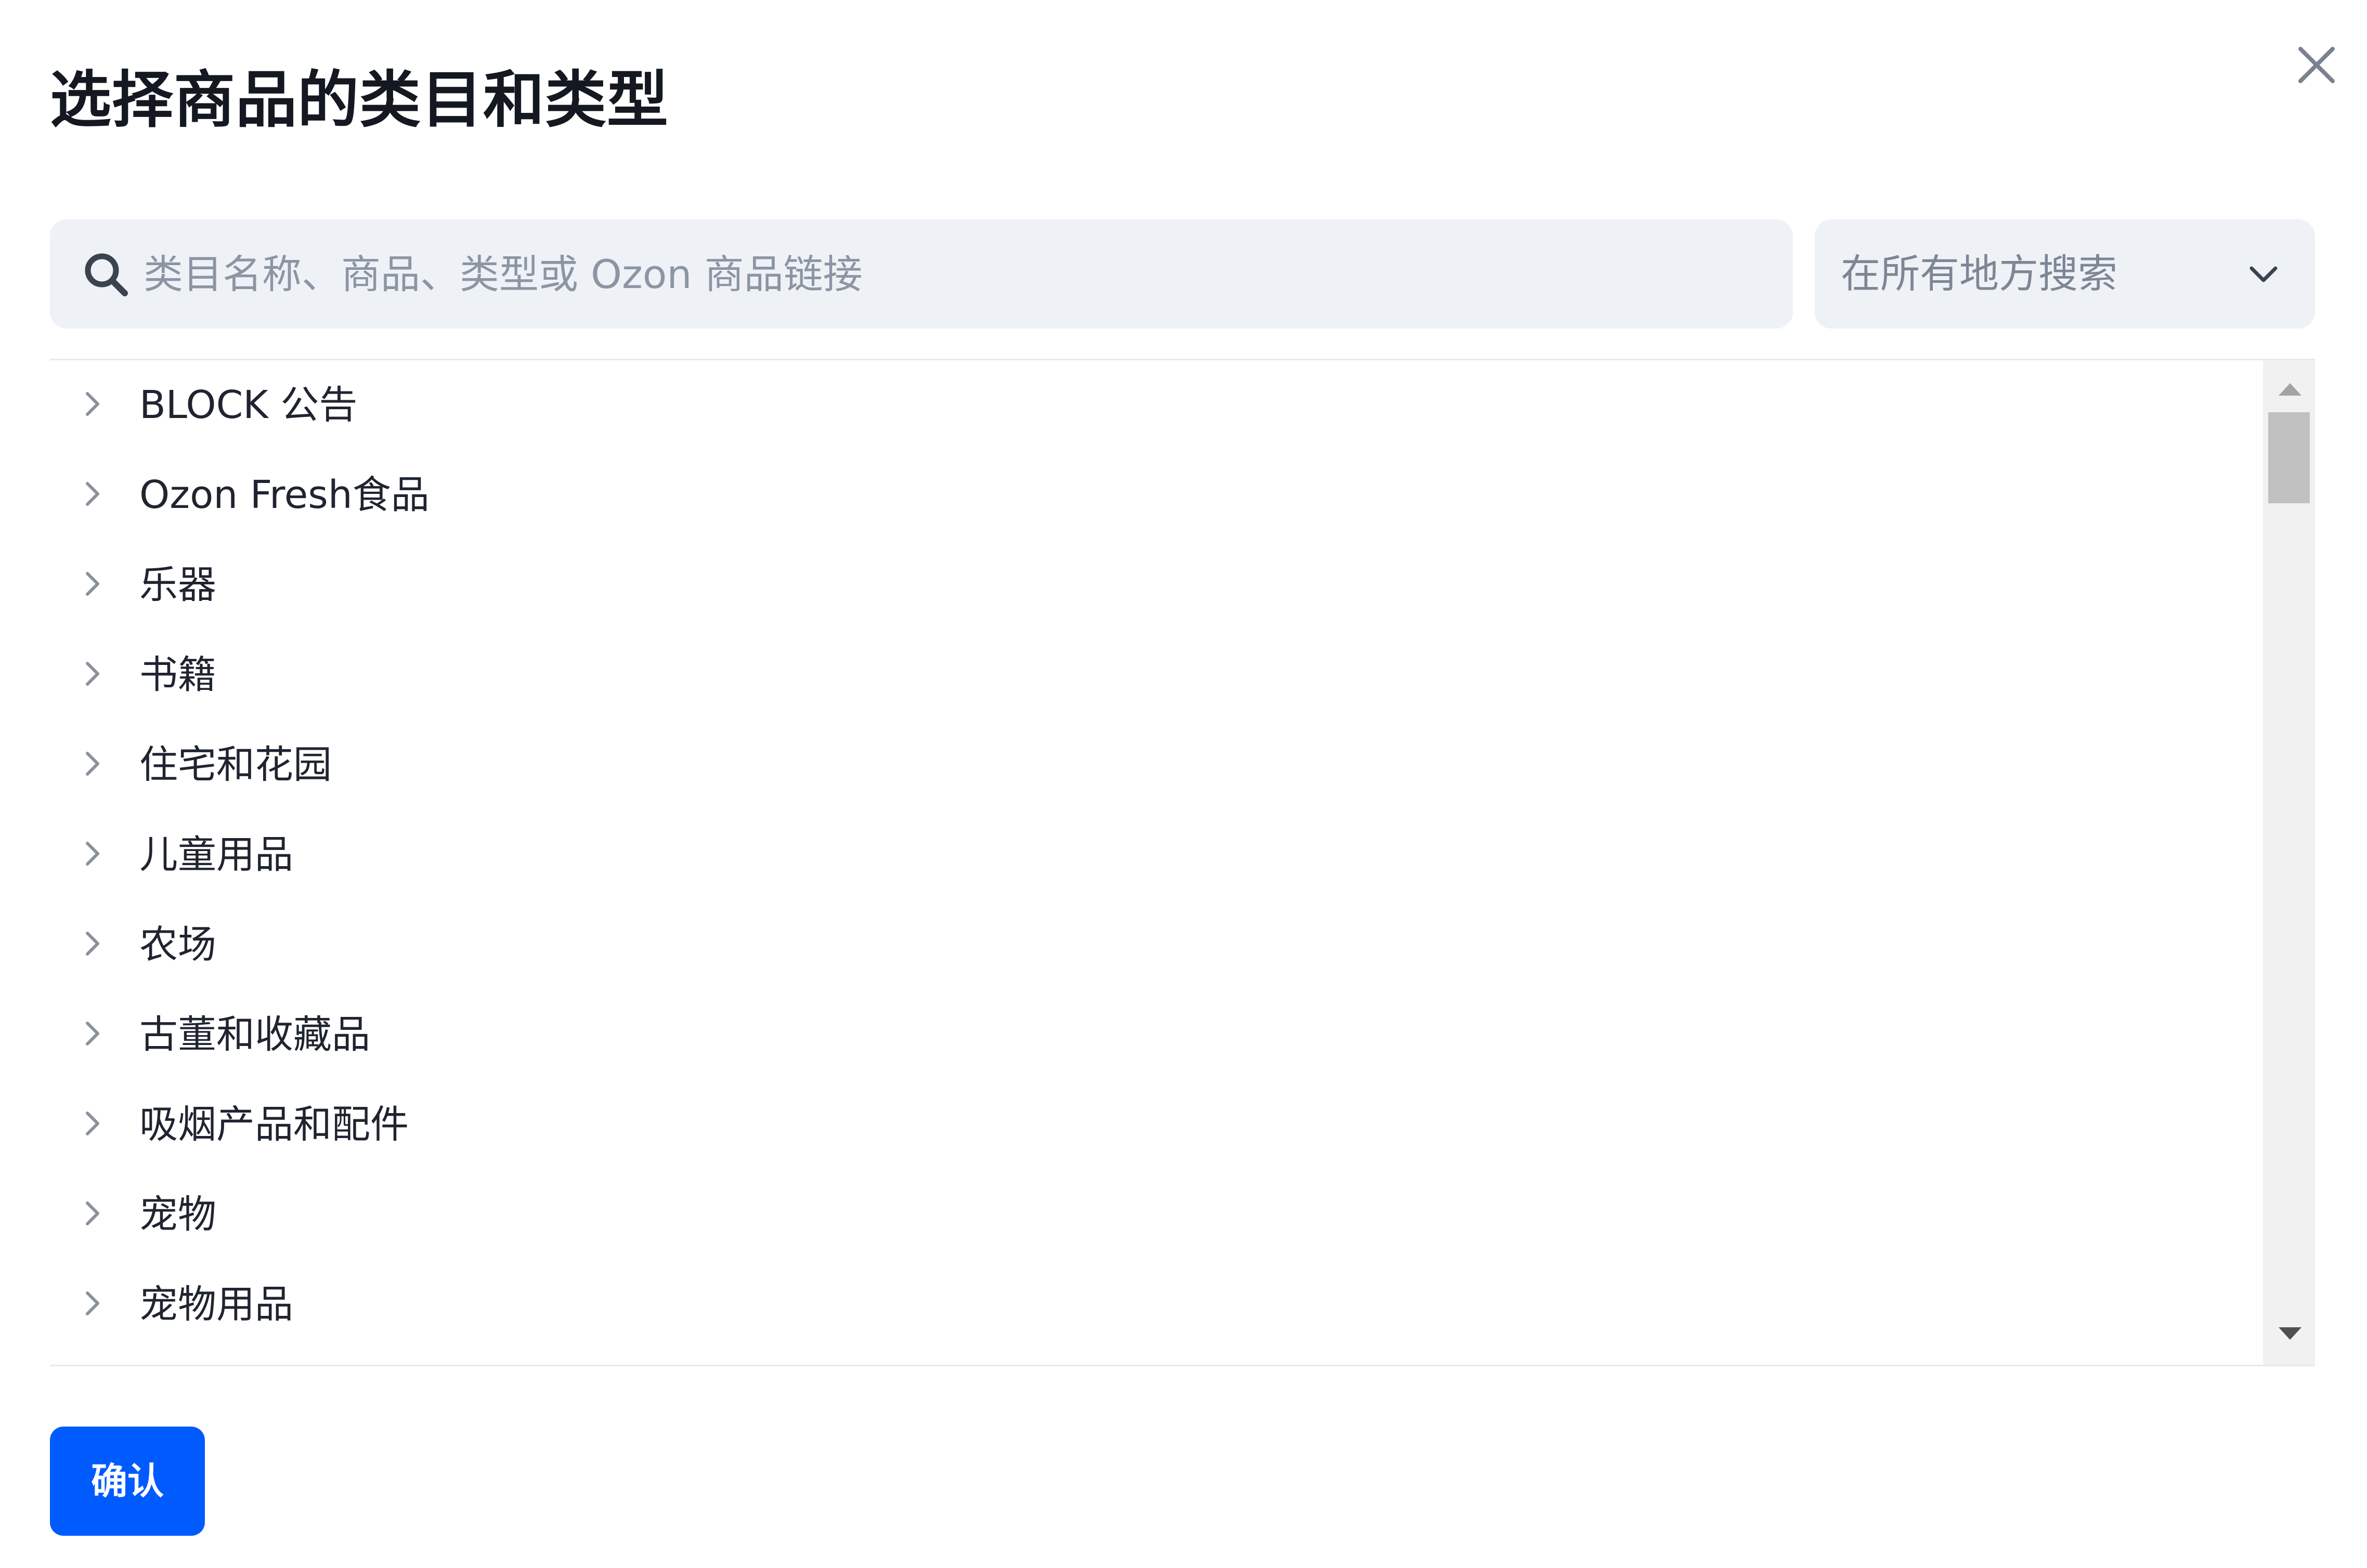 The height and width of the screenshot is (1568, 2367). I want to click on category-label: 乐器, so click(177, 585).